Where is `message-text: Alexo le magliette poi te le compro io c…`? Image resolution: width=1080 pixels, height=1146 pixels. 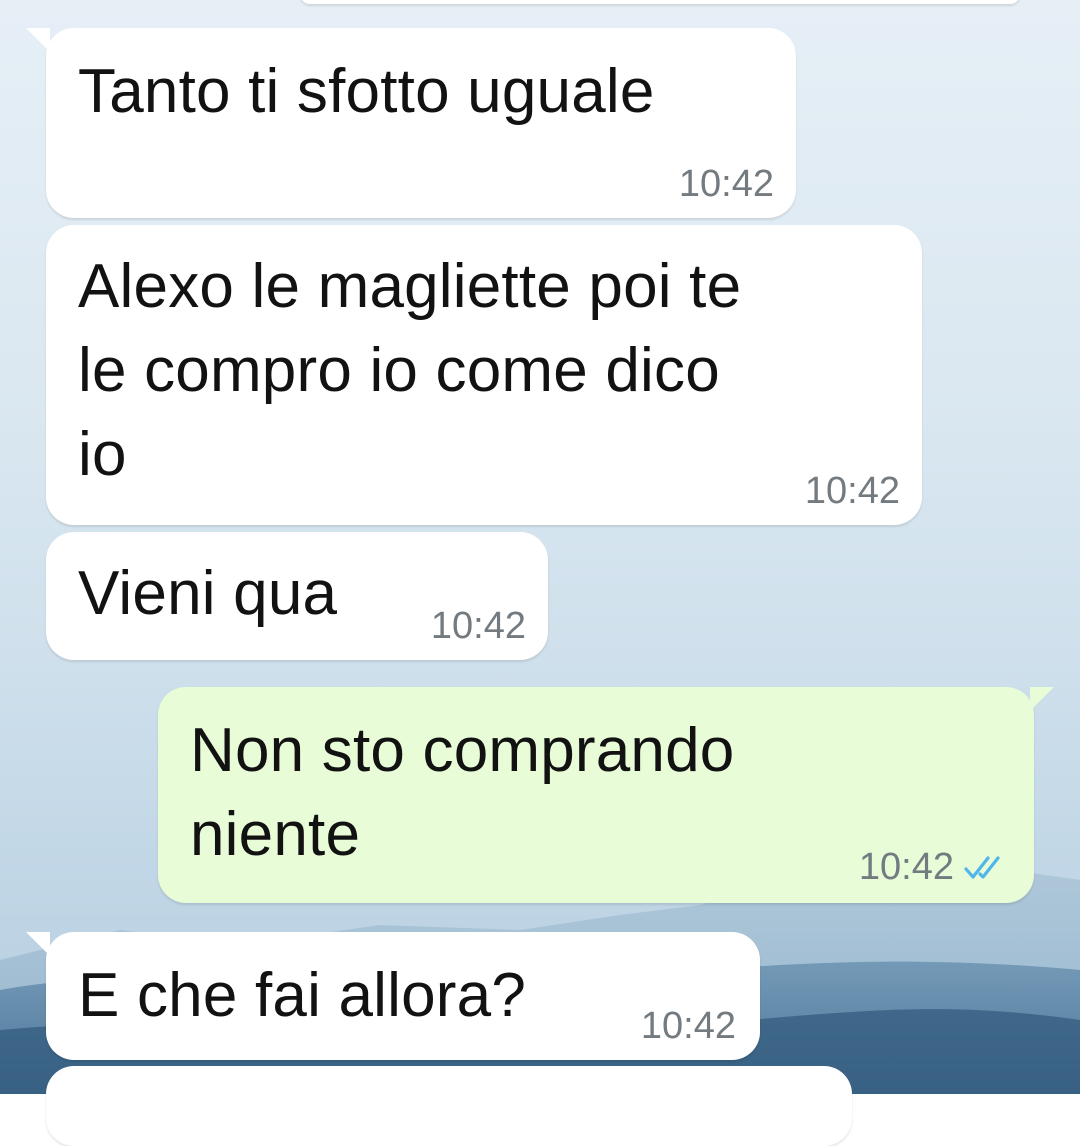
message-text: Alexo le magliette poi te le compro io c… is located at coordinates (410, 370).